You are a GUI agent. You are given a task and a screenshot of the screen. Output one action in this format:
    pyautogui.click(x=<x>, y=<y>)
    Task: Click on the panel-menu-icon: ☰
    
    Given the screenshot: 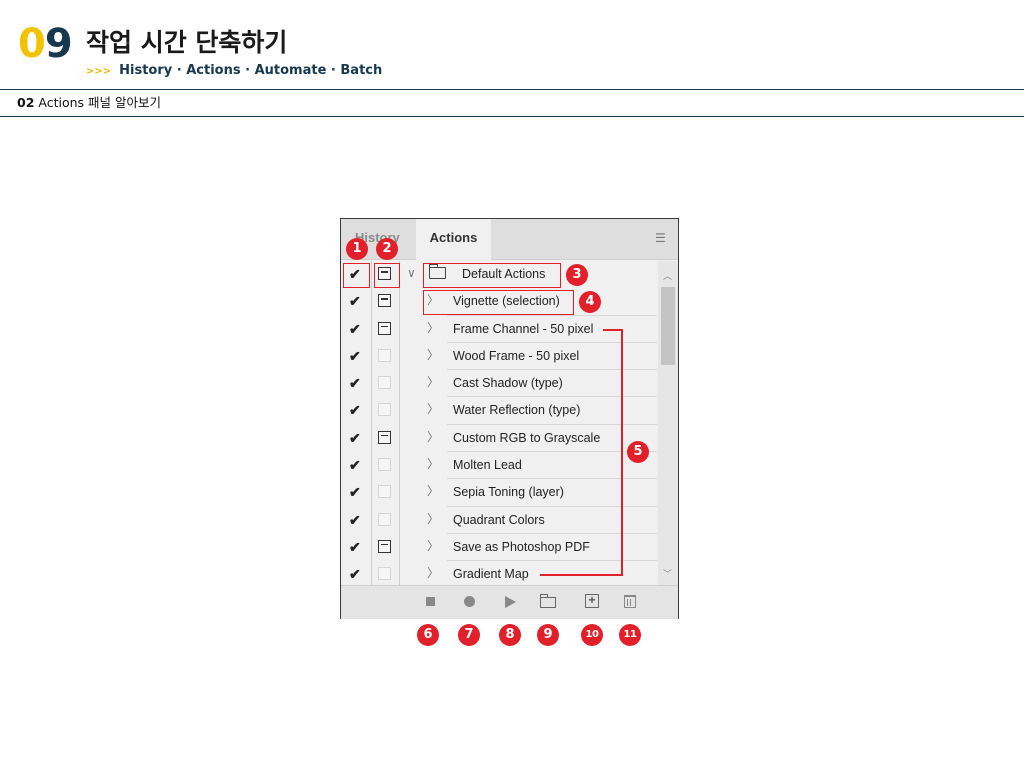 What is the action you would take?
    pyautogui.click(x=662, y=238)
    